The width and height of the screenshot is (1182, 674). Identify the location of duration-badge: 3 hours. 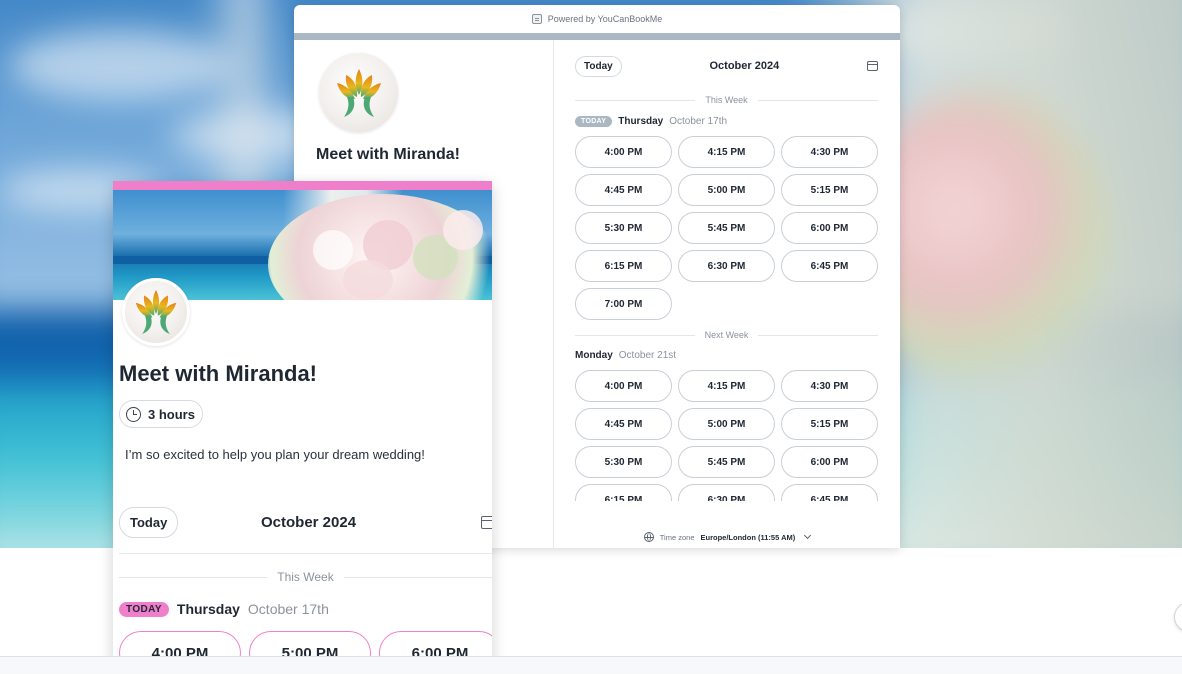
(161, 414).